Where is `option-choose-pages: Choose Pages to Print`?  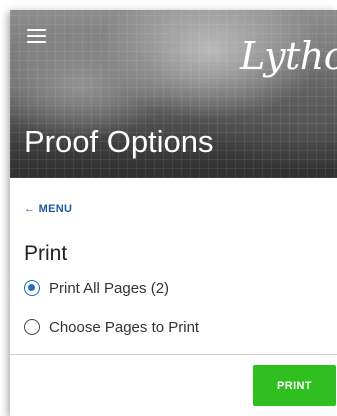
option-choose-pages: Choose Pages to Print is located at coordinates (111, 327).